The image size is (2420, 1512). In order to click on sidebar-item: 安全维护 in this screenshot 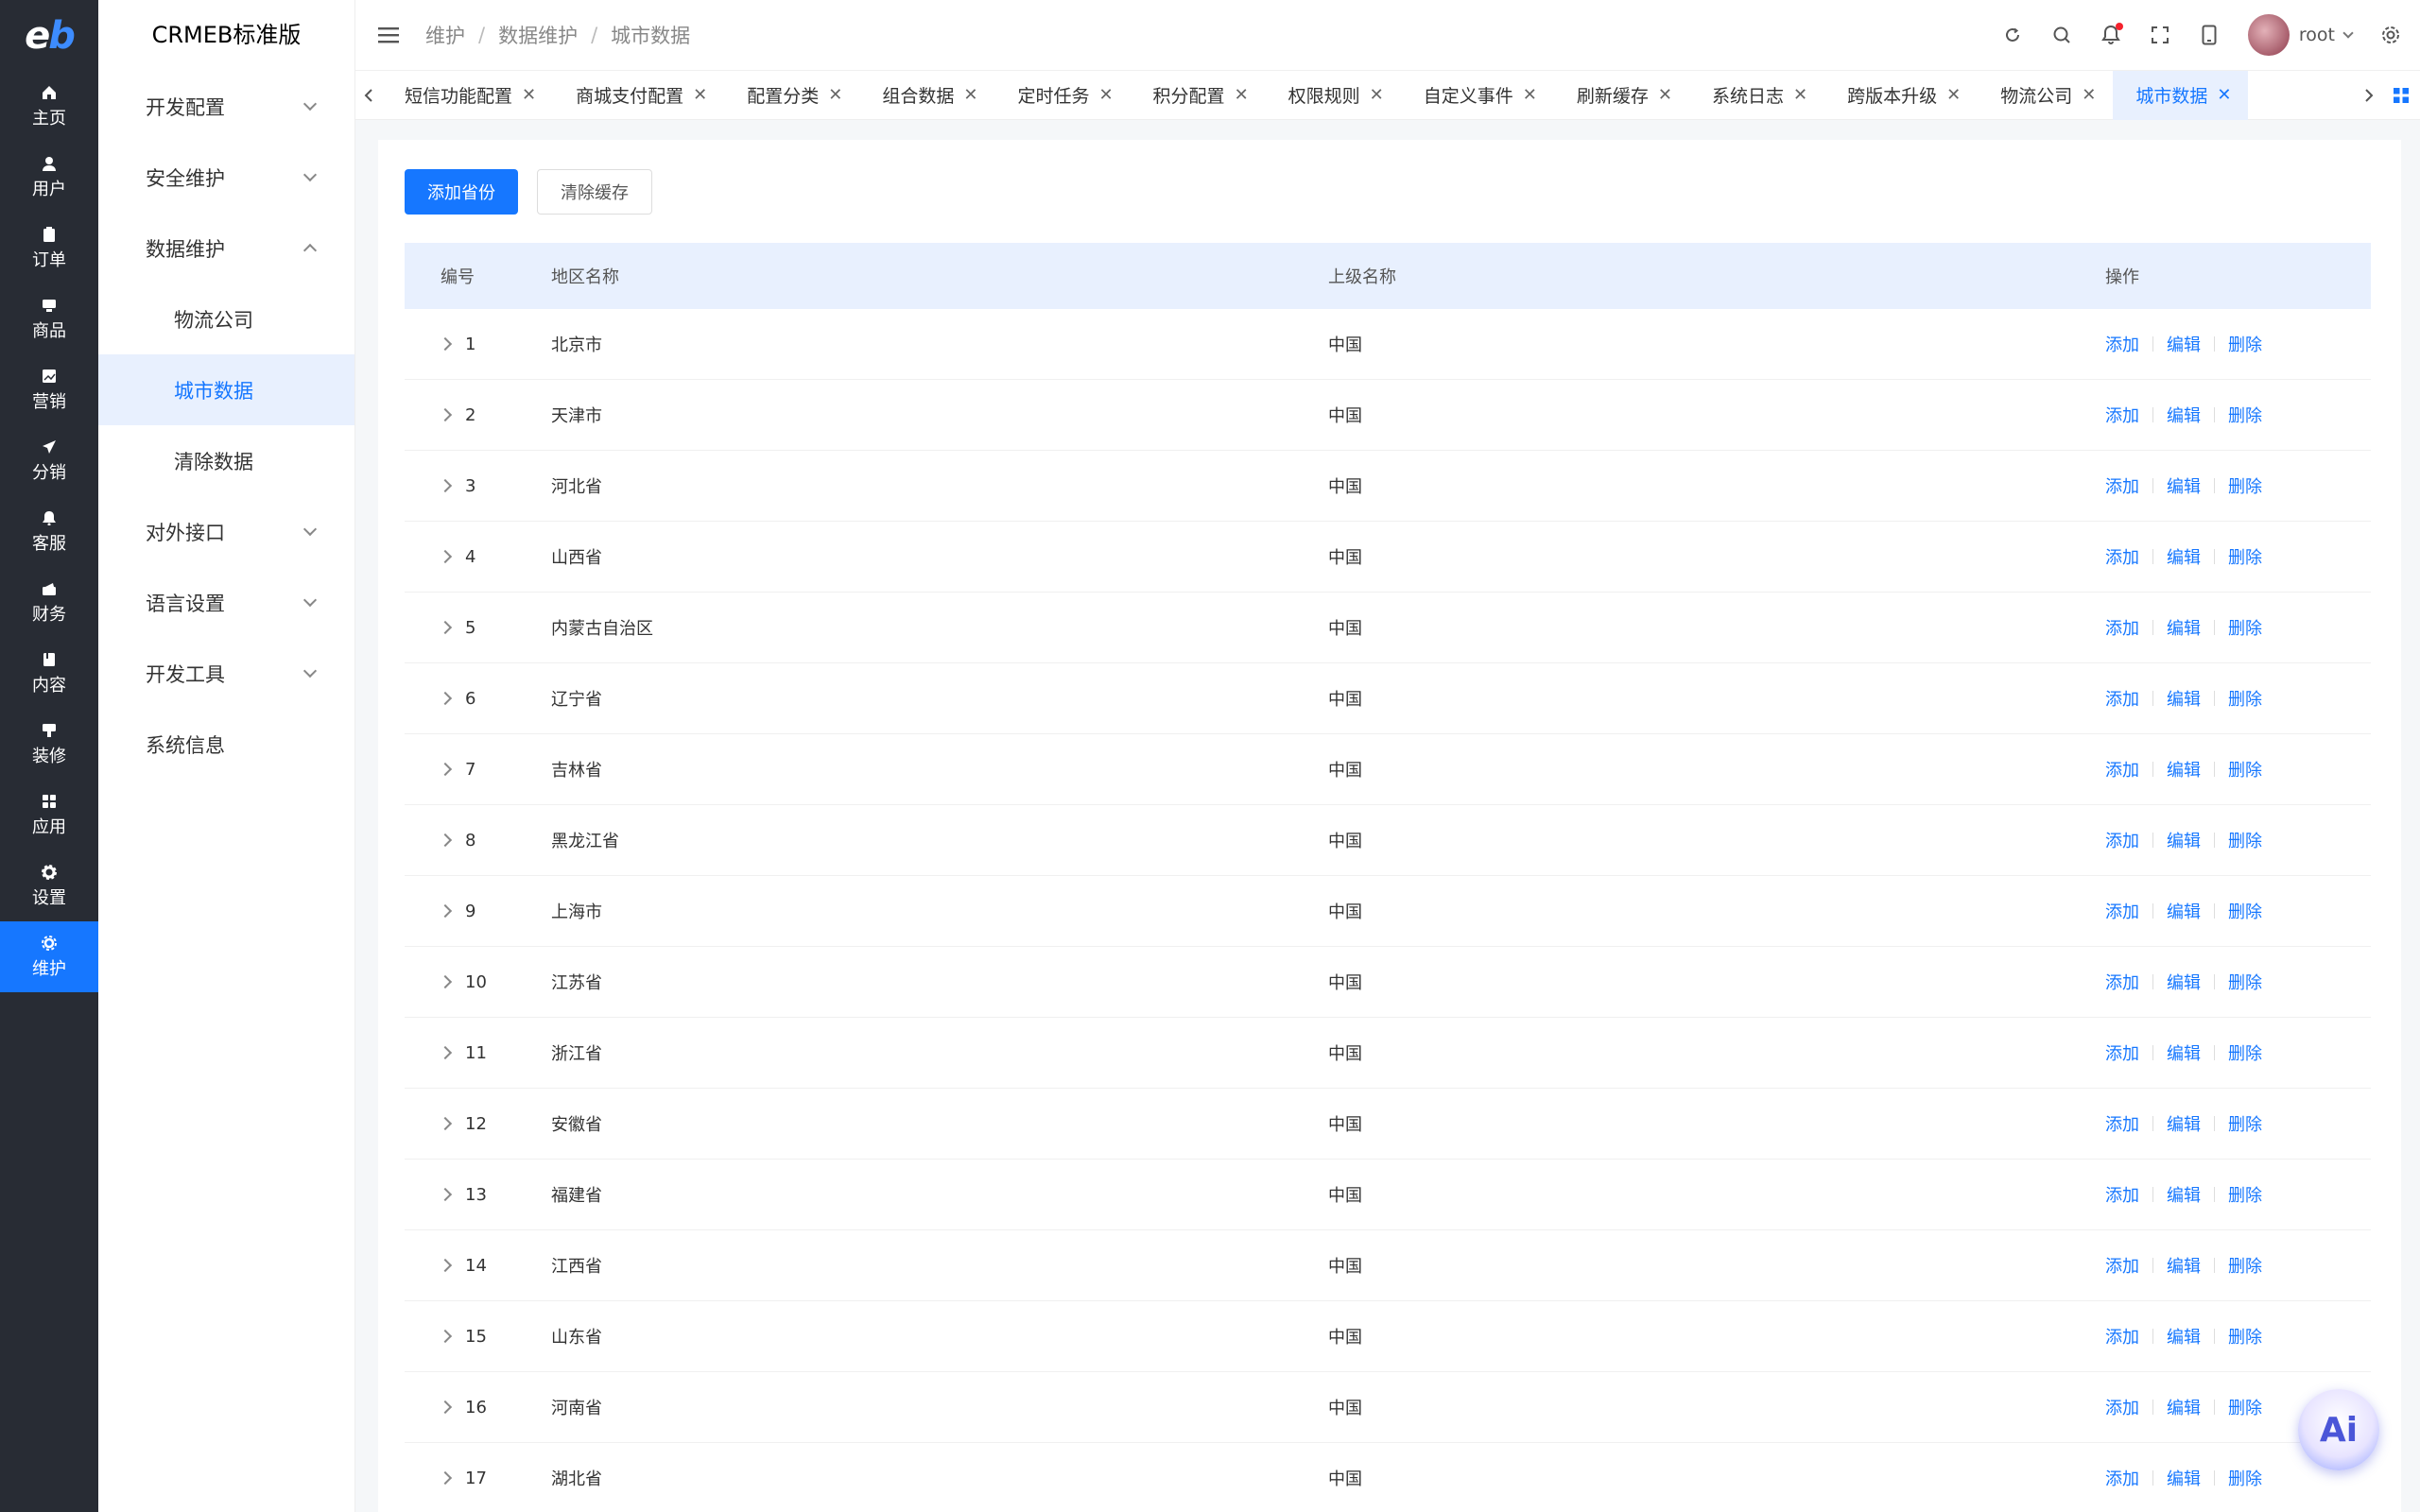, I will do `click(226, 177)`.